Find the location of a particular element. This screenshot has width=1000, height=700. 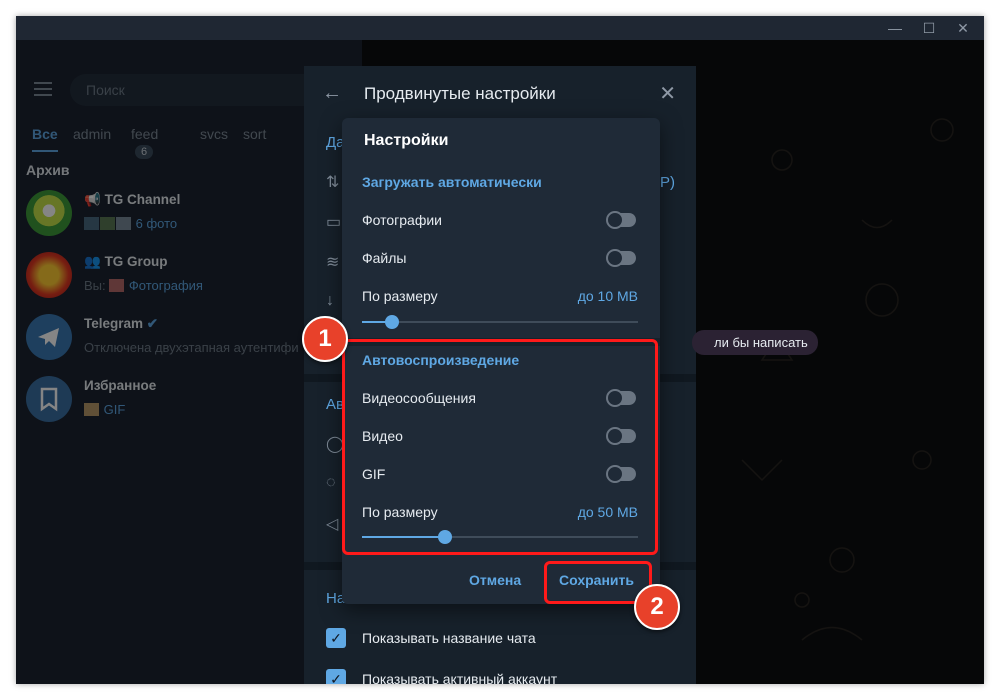

autodownload-title: Загружать автоматически is located at coordinates (452, 182).